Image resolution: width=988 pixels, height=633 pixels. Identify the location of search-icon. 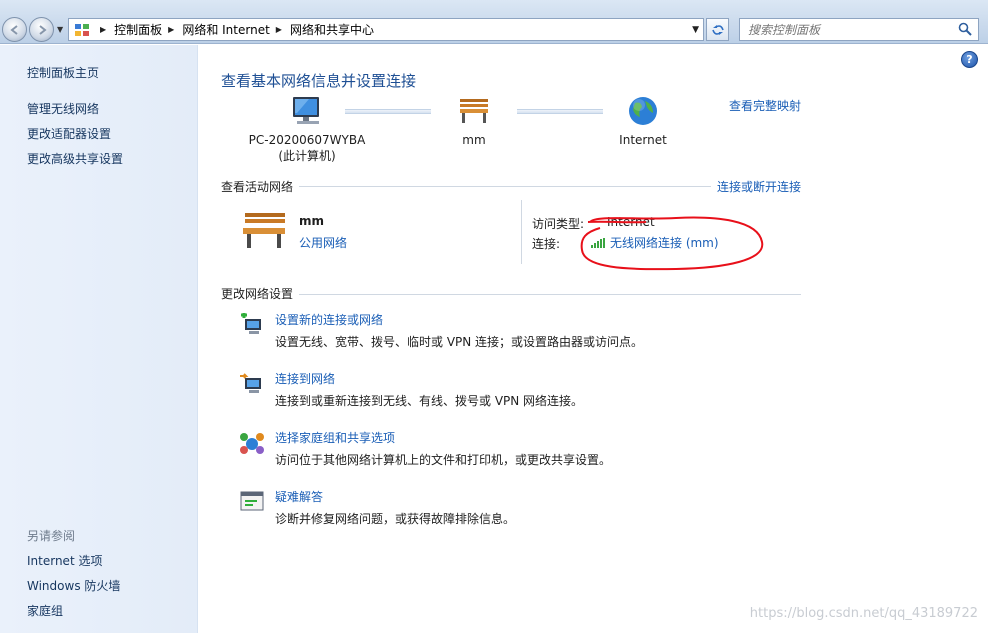
(965, 29).